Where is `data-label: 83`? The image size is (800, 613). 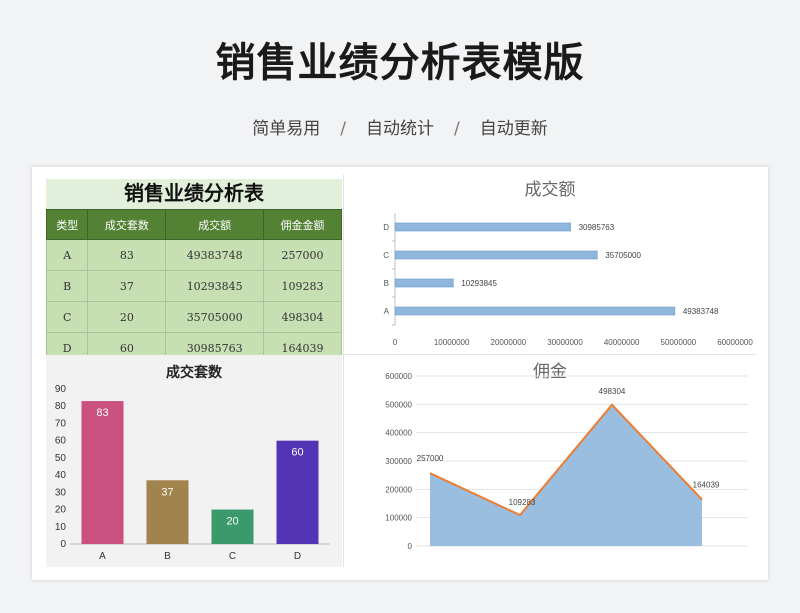 data-label: 83 is located at coordinates (102, 413).